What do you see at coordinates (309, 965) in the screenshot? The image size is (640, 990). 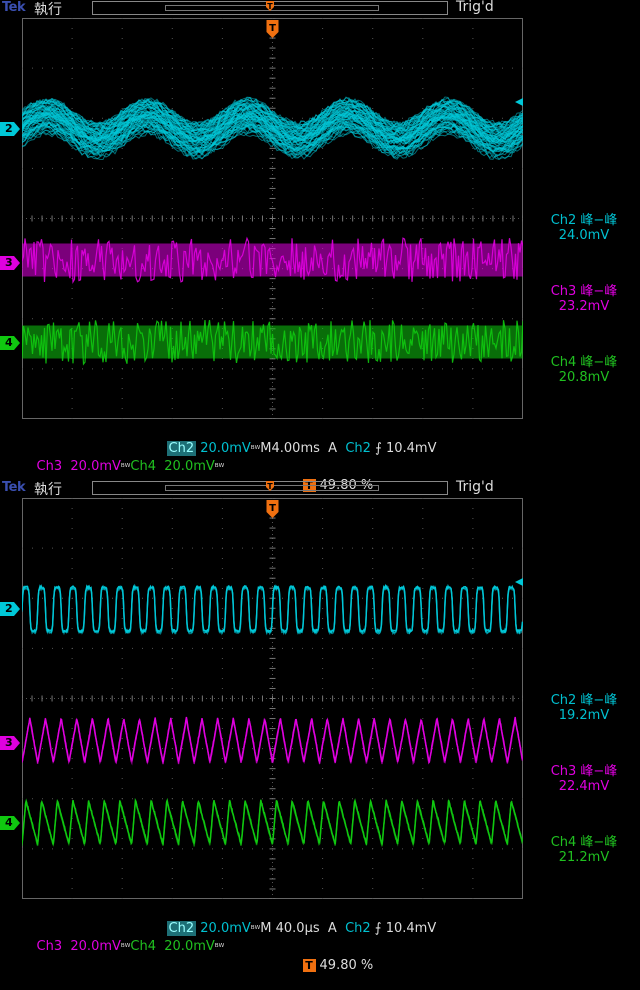 I see `trigger-badge-icon: T` at bounding box center [309, 965].